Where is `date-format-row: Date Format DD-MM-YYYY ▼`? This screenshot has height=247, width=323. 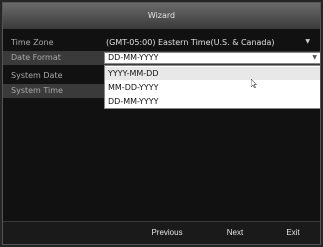
date-format-row: Date Format DD-MM-YYYY ▼ is located at coordinates (161, 58).